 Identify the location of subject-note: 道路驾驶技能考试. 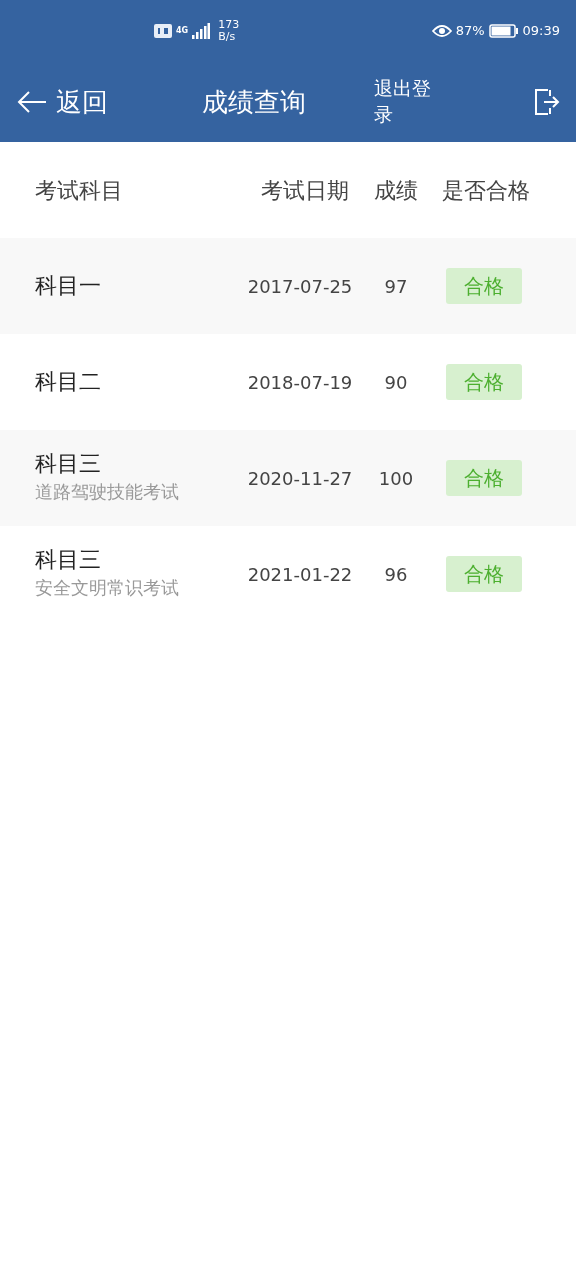
(107, 491).